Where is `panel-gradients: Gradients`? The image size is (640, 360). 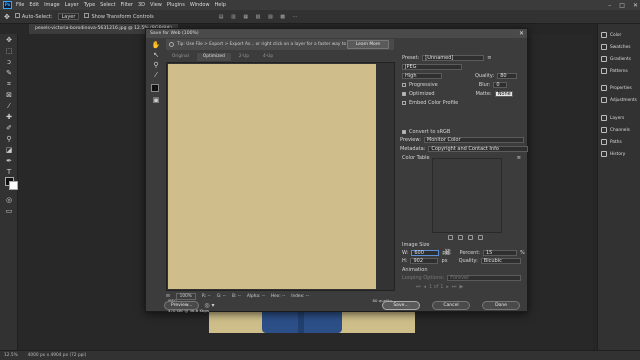
panel-gradients: Gradients is located at coordinates (616, 59).